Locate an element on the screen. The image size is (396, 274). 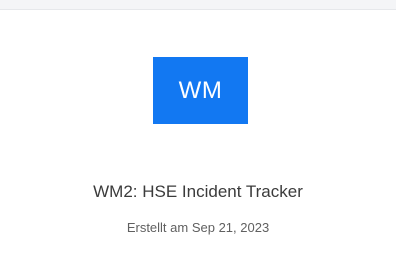
app-avatar-initials: WM is located at coordinates (200, 90).